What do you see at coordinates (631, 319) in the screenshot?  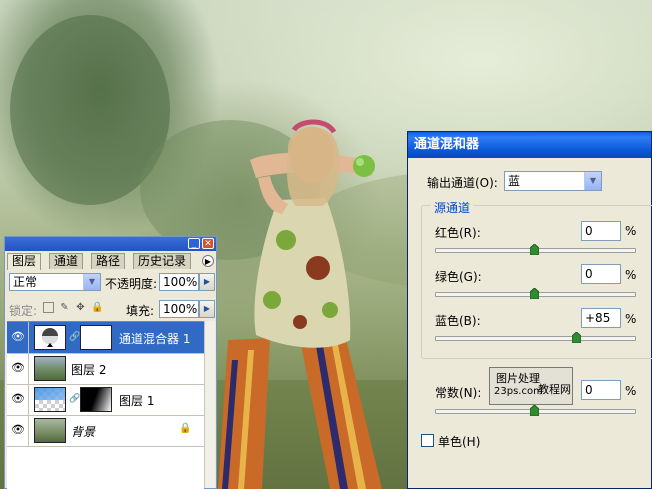 I see `blue-unit: %` at bounding box center [631, 319].